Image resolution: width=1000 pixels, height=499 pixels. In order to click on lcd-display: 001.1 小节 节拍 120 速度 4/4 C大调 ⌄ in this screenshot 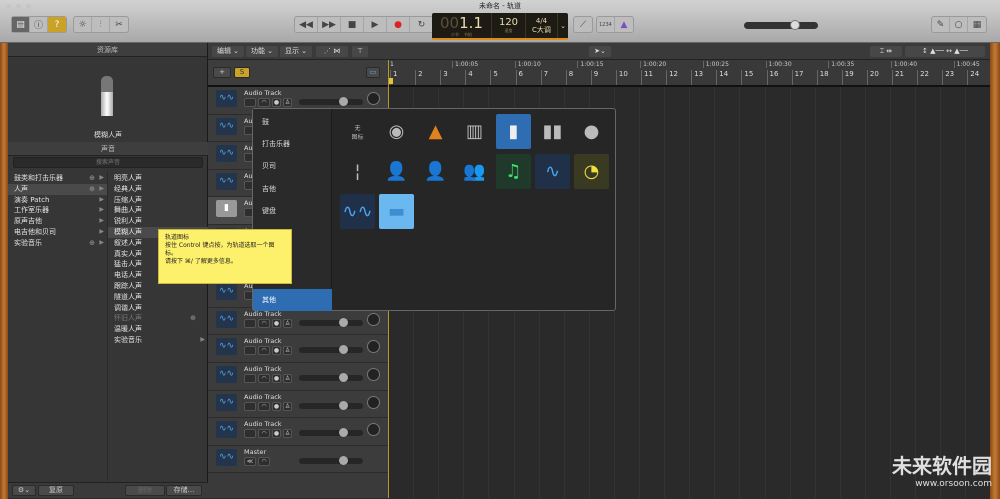, I will do `click(500, 26)`.